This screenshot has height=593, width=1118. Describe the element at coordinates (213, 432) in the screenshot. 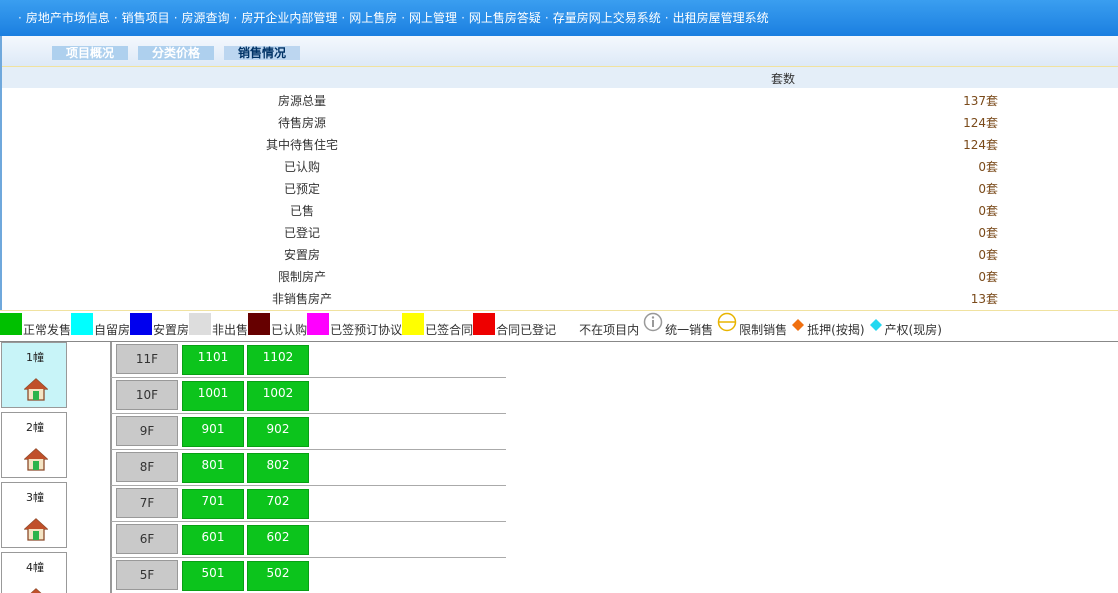

I see `unit-cell: 901` at that location.